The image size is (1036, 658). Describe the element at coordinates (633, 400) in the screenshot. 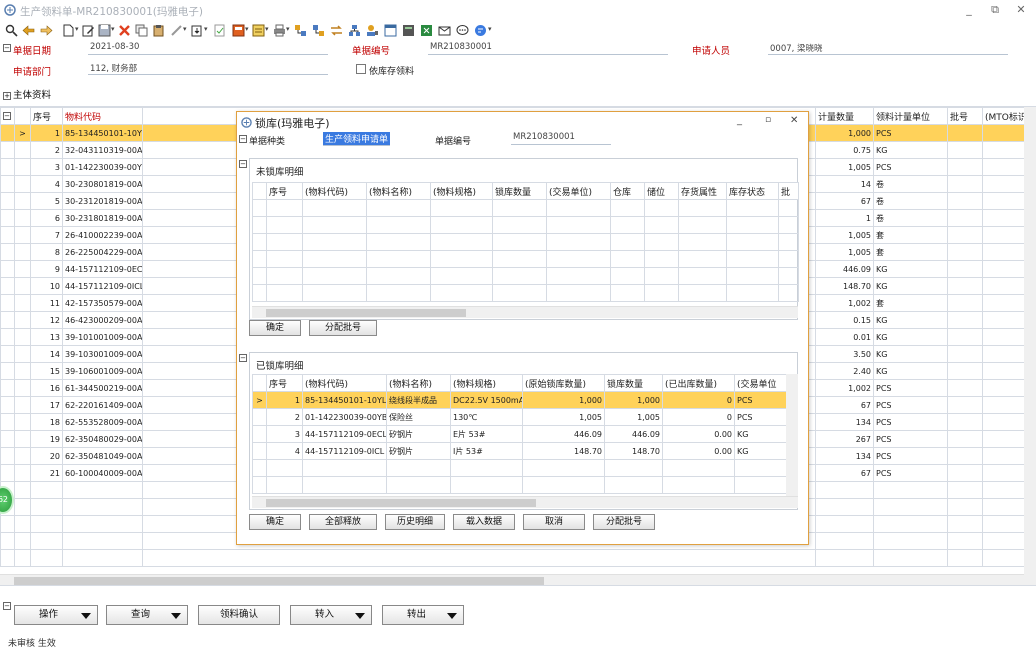

I see `locked-lock-cell: 1,000` at that location.